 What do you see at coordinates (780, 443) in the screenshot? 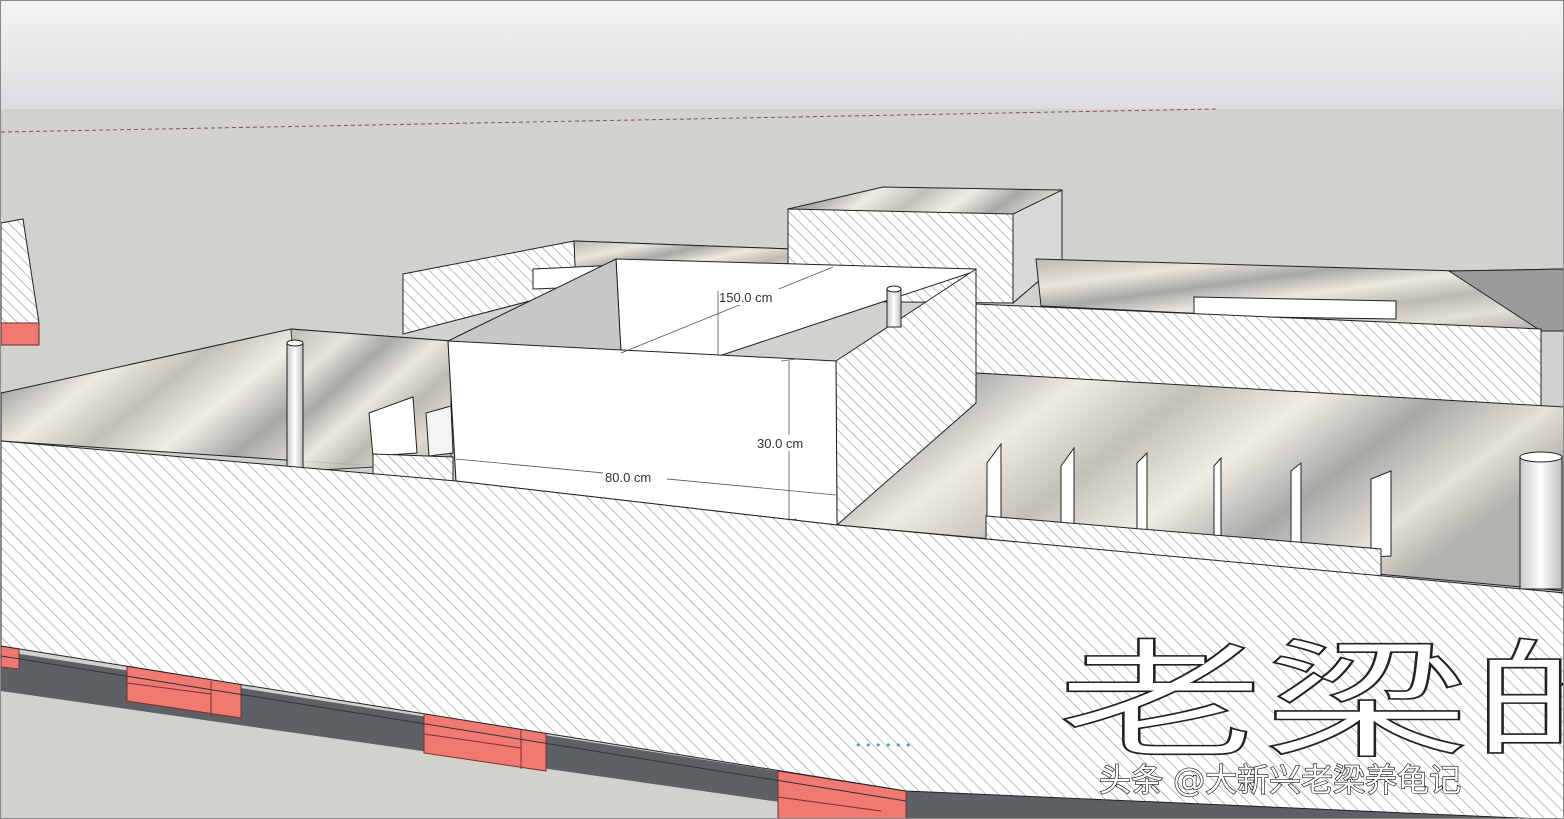
I see `dimension-height-label: 30.0 cm` at bounding box center [780, 443].